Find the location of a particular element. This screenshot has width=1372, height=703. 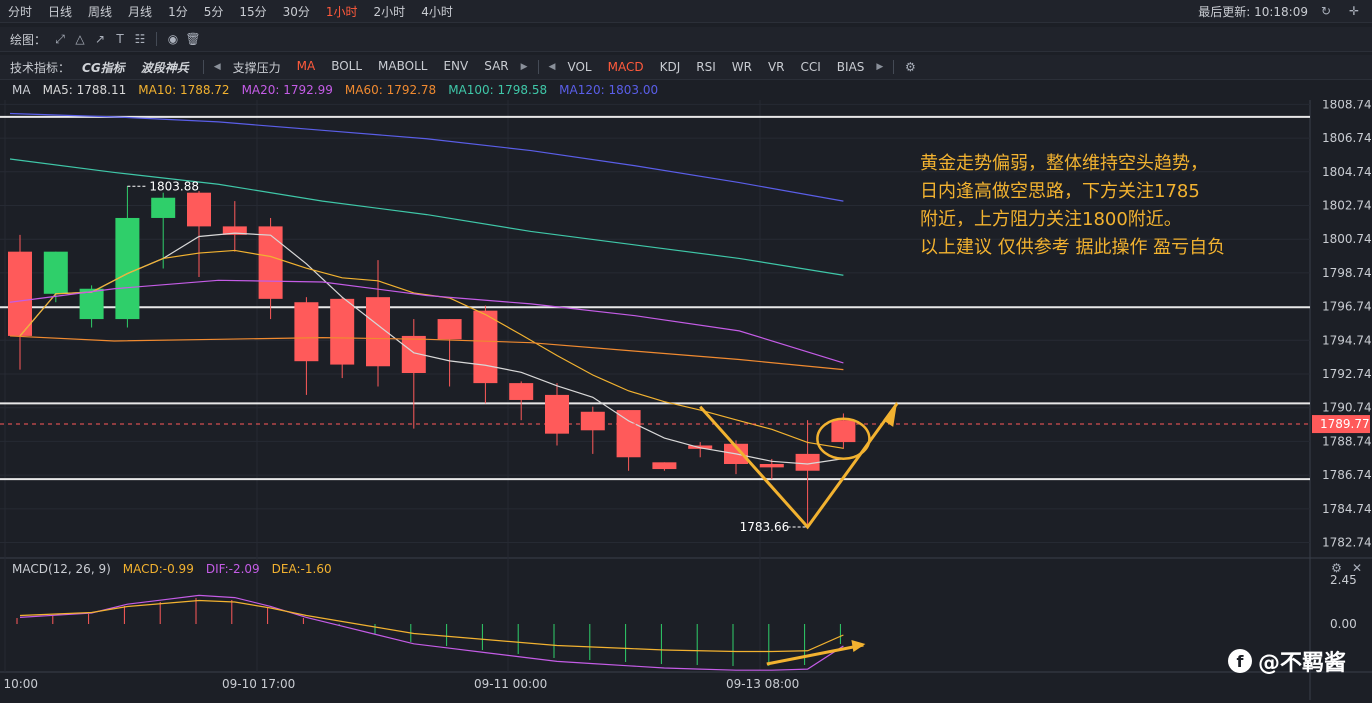

draw-toolbar: 绘图： ⤢ △ ↗ T ☷ ◉ 🗑 is located at coordinates (686, 39).